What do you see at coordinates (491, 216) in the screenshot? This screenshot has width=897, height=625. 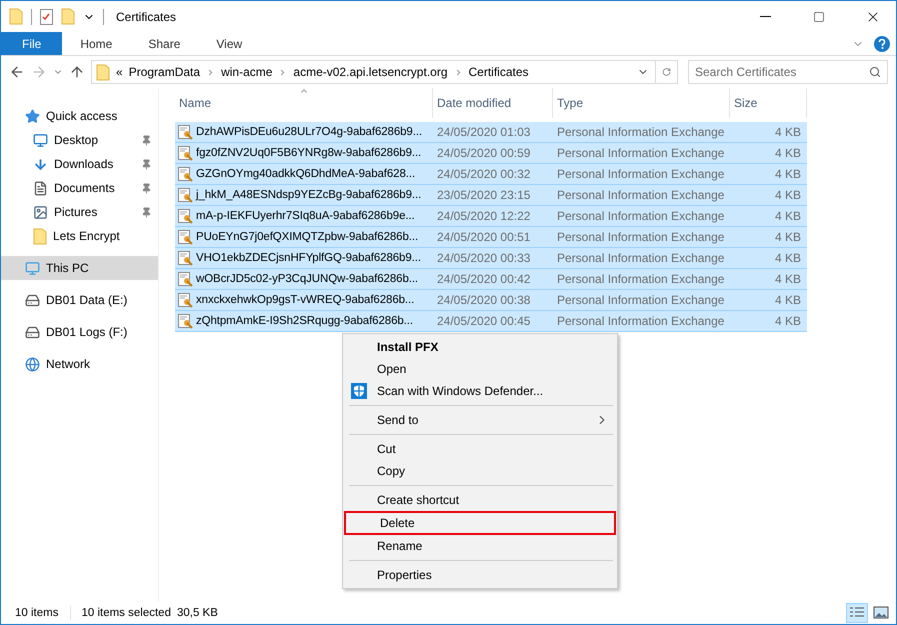 I see `file-row: mA-p-IEKFUyerhr7SIq8uA-9abaf6286b9e... 24/05/2020 12:22 Personal Information Exchange 4 KB` at bounding box center [491, 216].